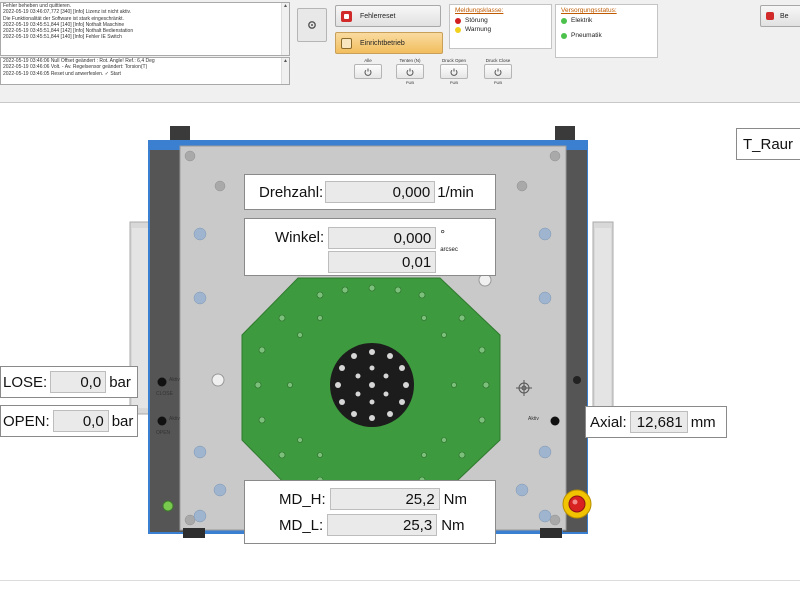  What do you see at coordinates (586, 35) in the screenshot?
I see `supply-pneumatic-label: Pneumatik` at bounding box center [586, 35].